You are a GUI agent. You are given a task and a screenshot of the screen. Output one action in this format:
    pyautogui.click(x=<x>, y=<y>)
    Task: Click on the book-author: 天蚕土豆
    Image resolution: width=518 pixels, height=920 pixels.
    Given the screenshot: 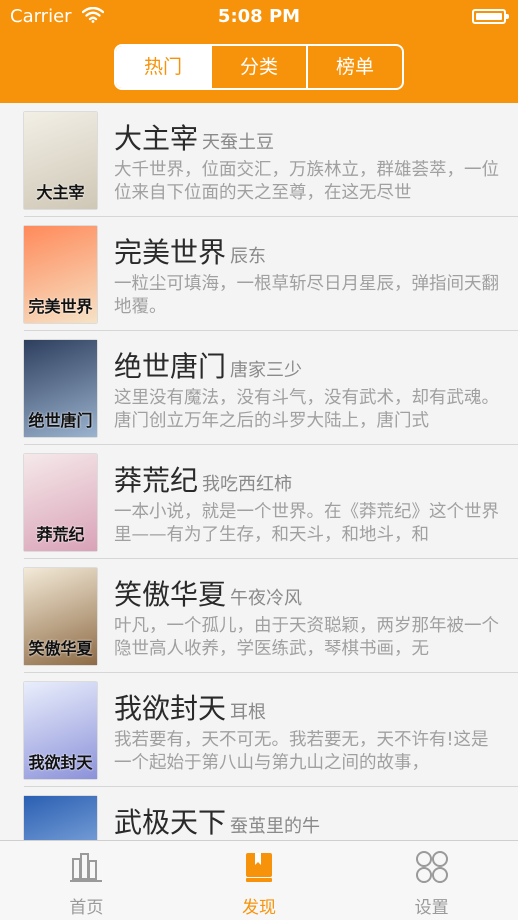 What is the action you would take?
    pyautogui.click(x=238, y=142)
    